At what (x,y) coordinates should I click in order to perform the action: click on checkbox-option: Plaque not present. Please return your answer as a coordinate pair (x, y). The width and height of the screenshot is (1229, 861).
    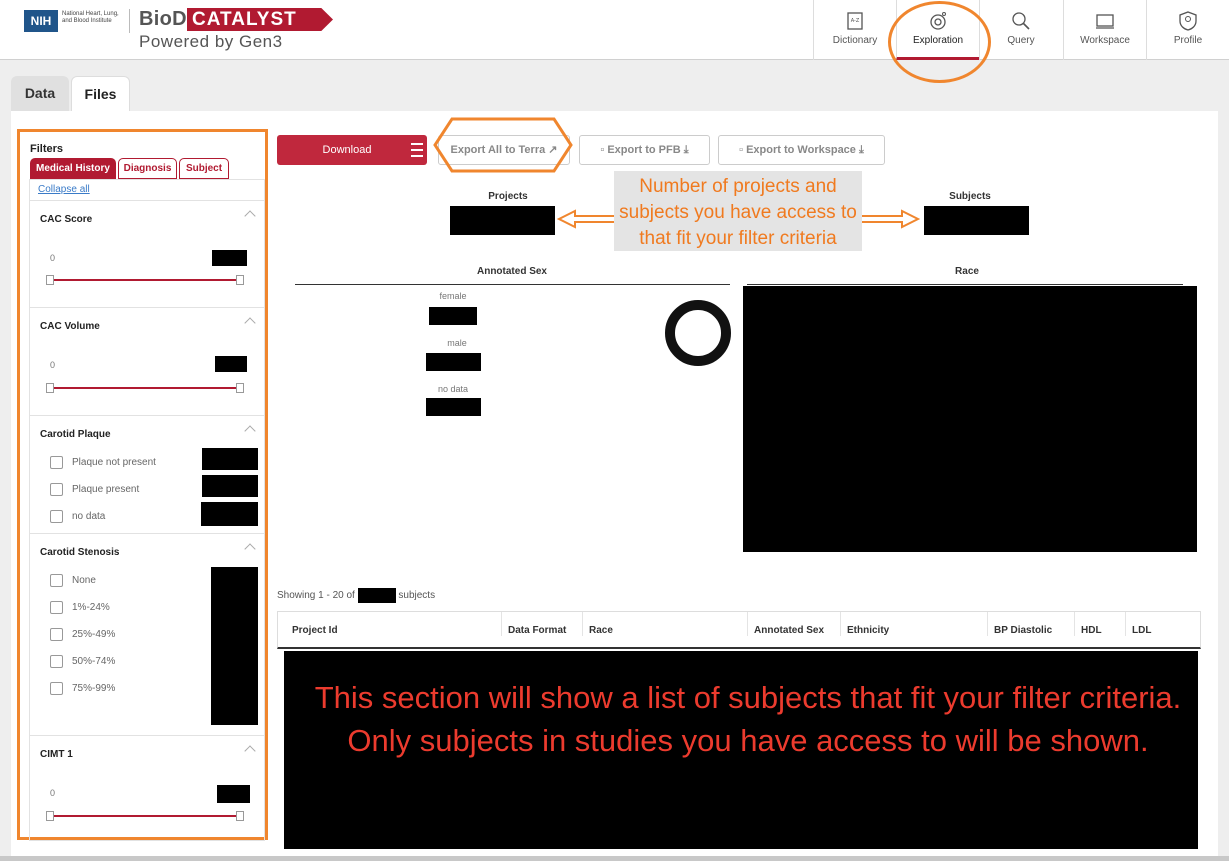
    Looking at the image, I should click on (103, 463).